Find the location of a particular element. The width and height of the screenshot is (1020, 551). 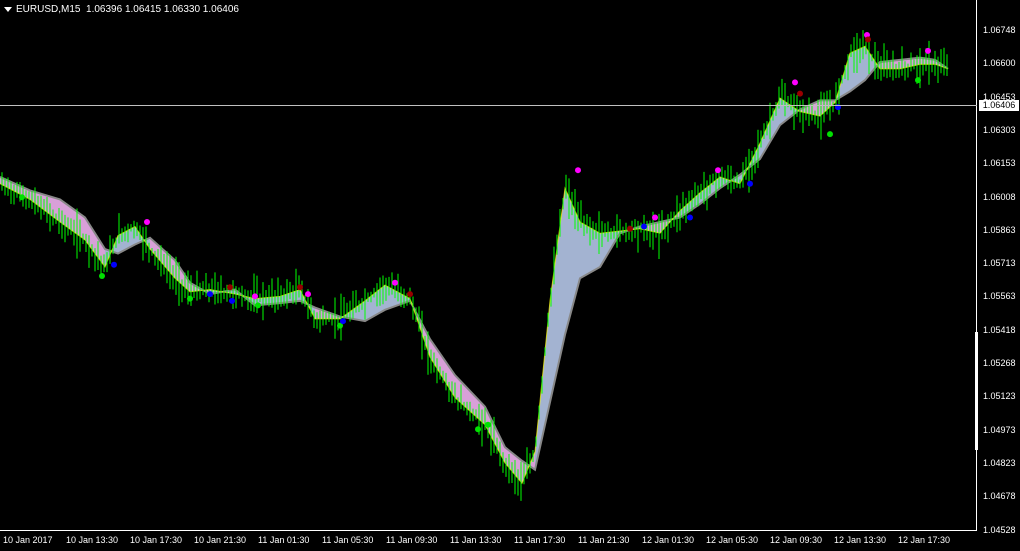

current-price-tag: 1.06406 is located at coordinates (999, 105).